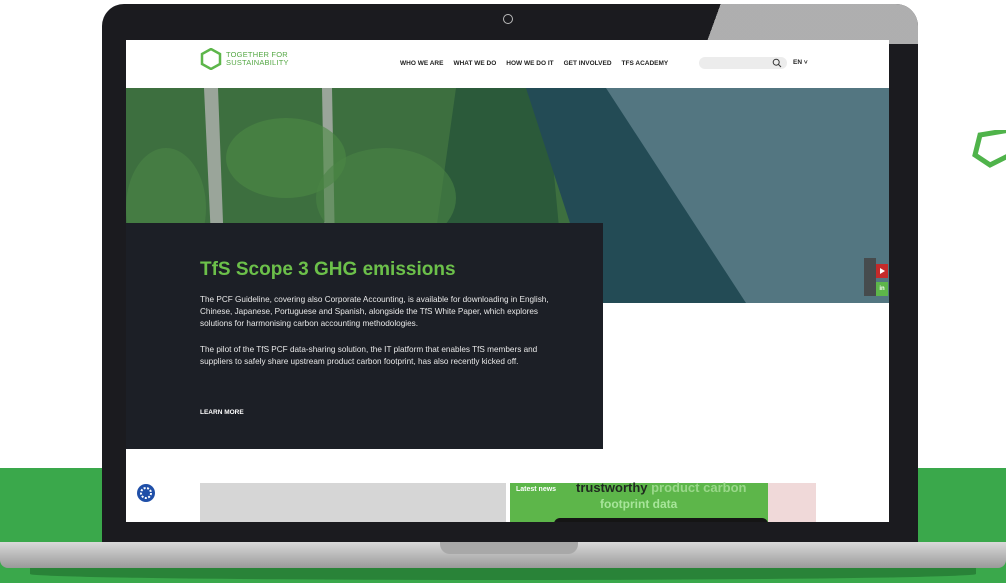 This screenshot has width=1006, height=583. I want to click on menu-item-how-we-do-it: HOW WE DO IT, so click(529, 63).